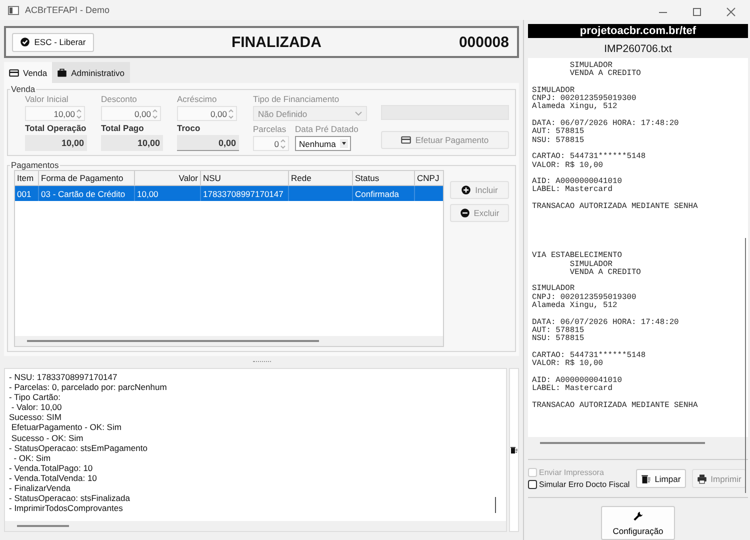  Describe the element at coordinates (189, 128) in the screenshot. I see `field-label: Troco` at that location.